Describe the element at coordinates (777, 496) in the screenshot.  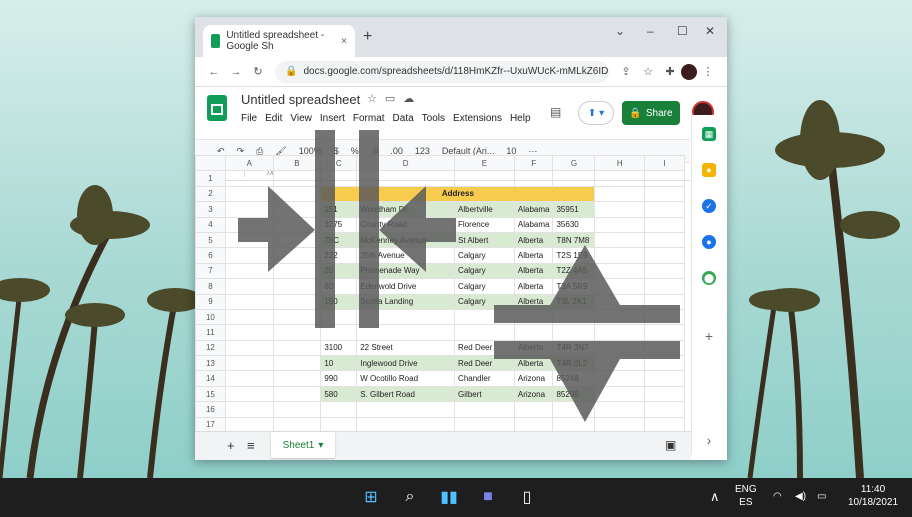
I see `wifi-icon: ◠` at that location.